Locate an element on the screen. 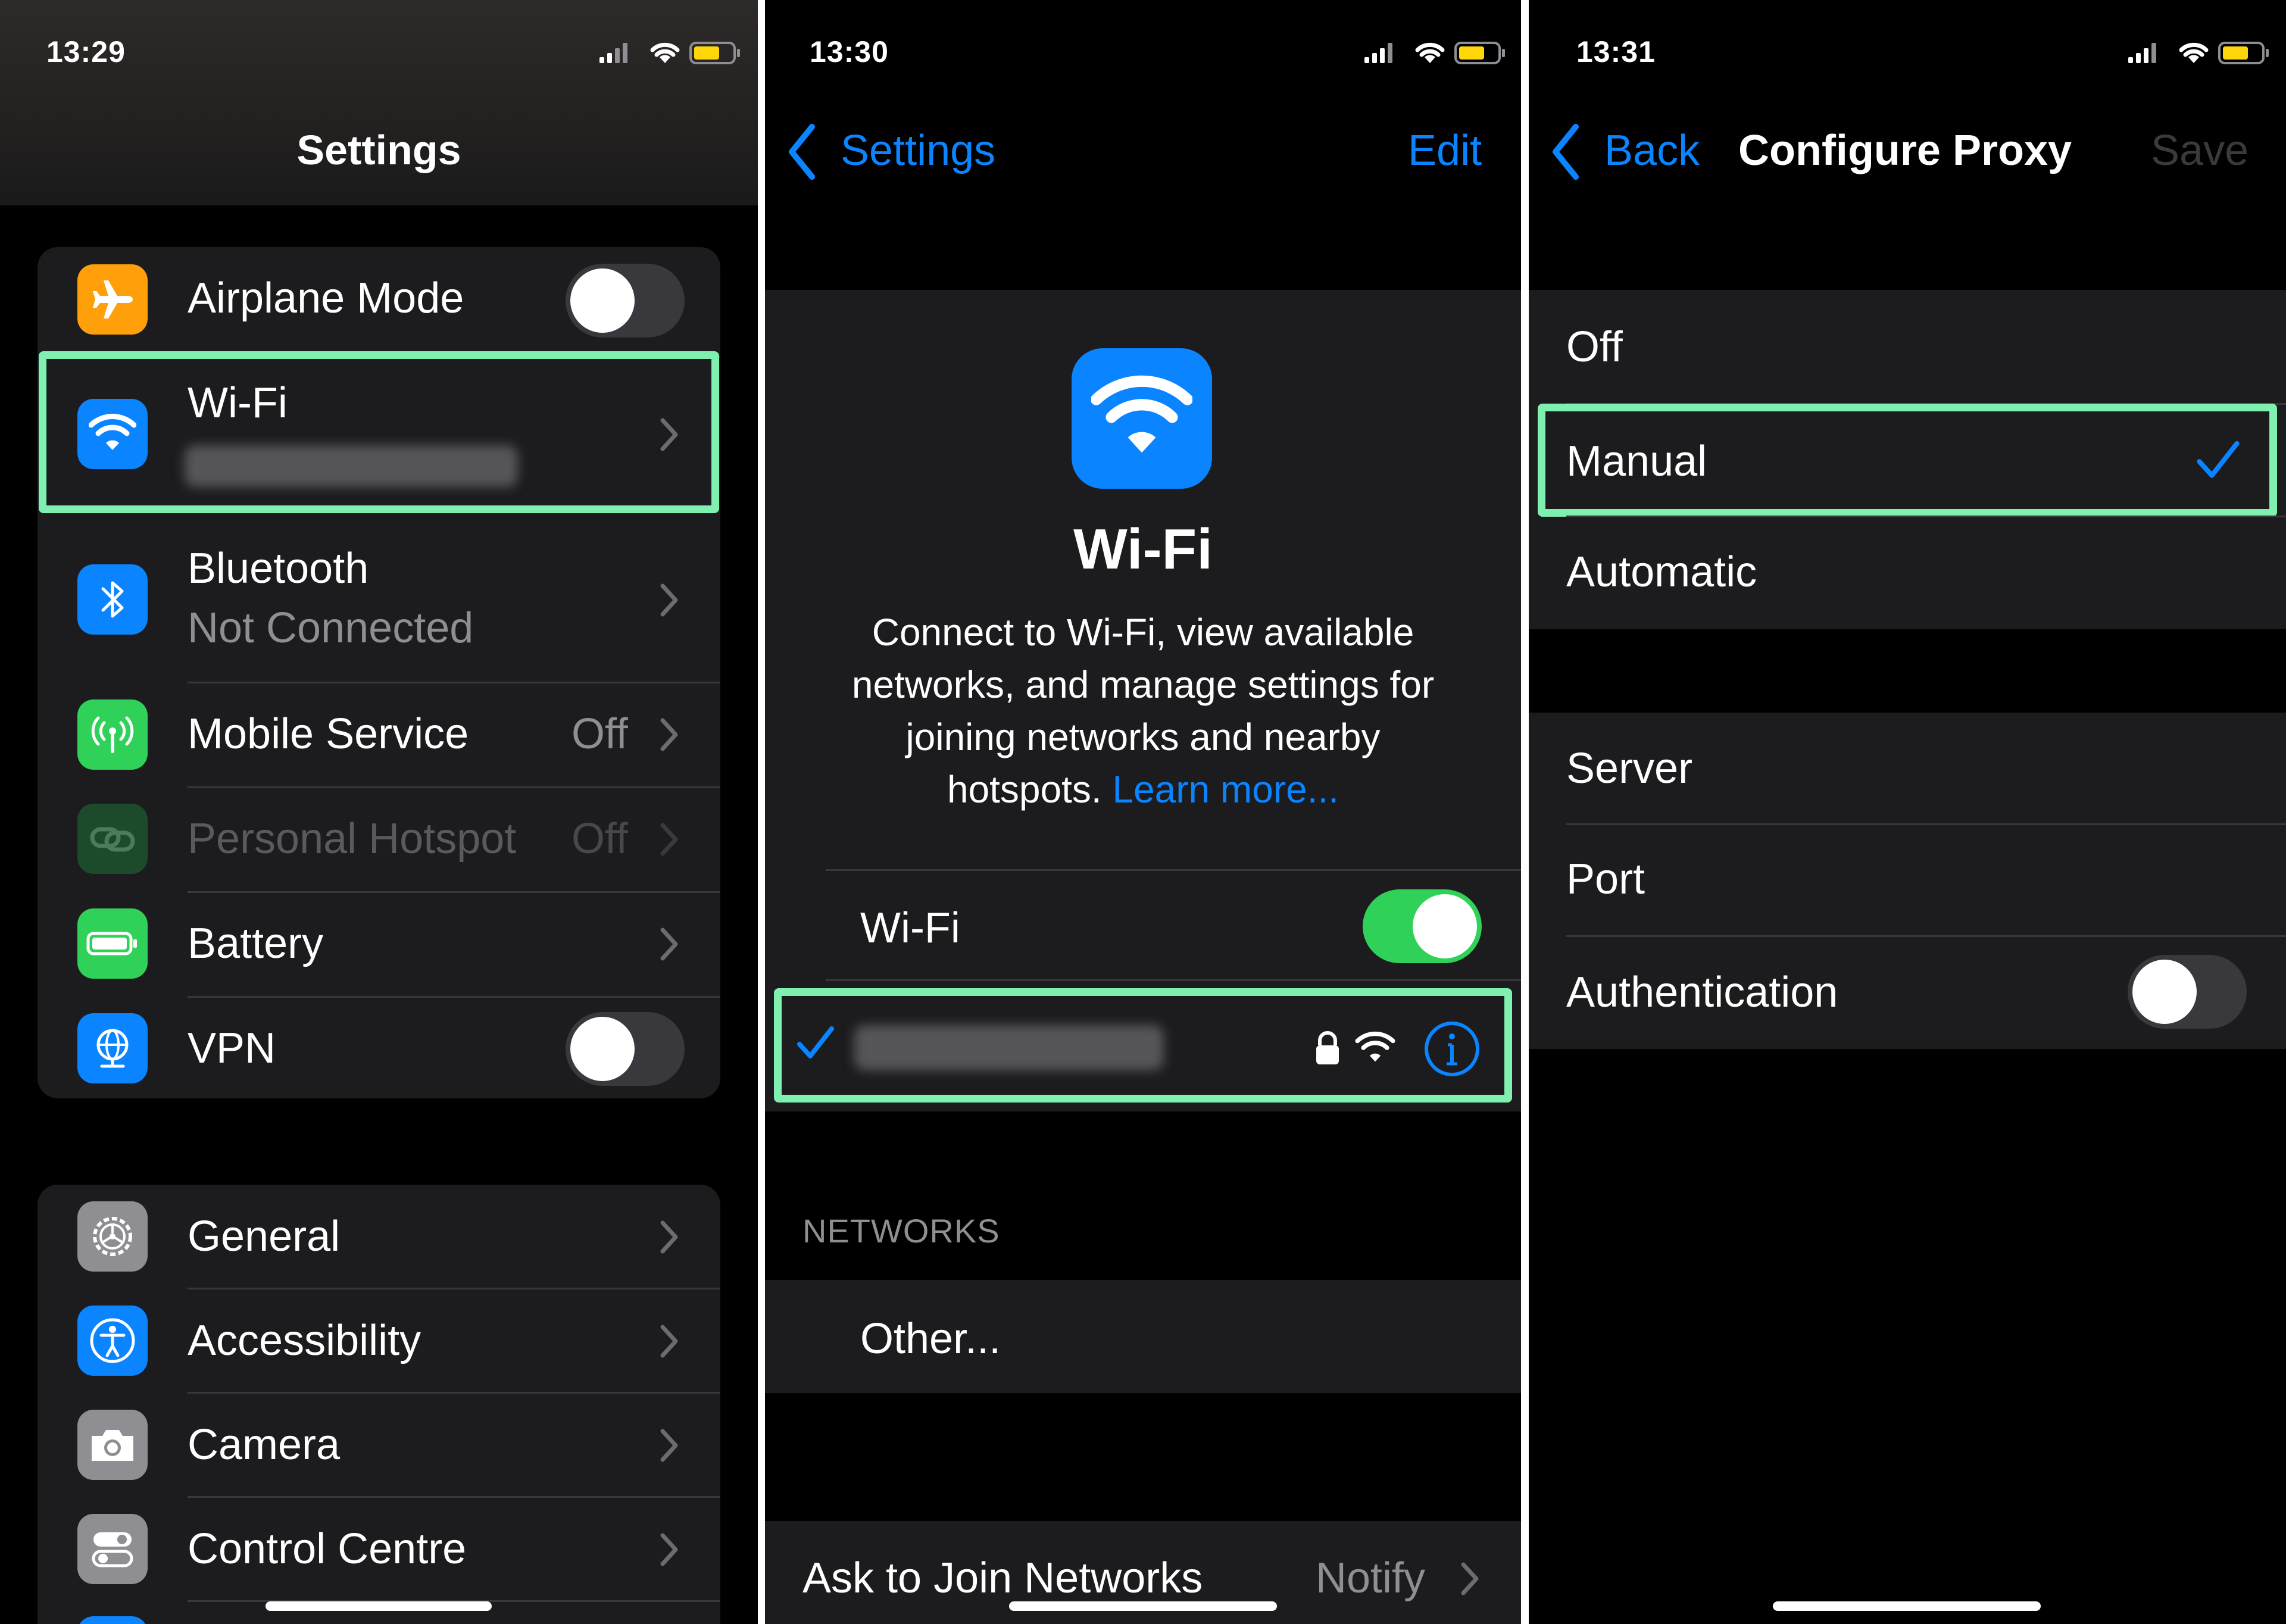 This screenshot has width=2286, height=1624. ask-to-join-value: Notify is located at coordinates (1371, 1578).